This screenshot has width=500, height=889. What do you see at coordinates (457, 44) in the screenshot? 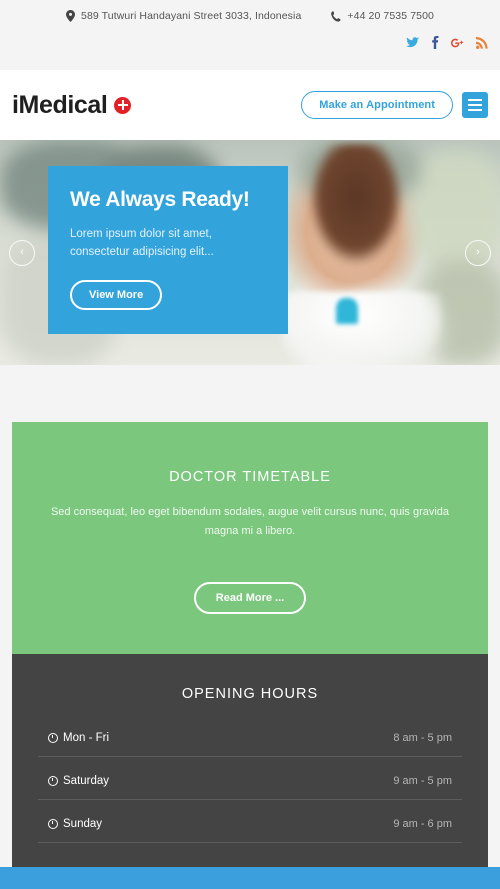
I see `googleplus-icon` at bounding box center [457, 44].